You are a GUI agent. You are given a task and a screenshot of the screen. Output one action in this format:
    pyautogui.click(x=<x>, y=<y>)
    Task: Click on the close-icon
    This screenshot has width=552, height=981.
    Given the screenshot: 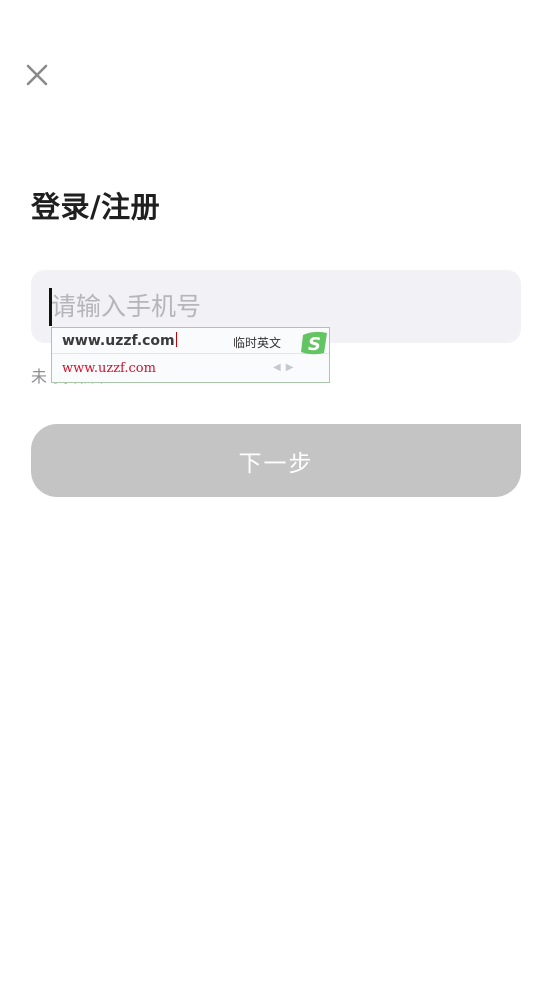 What is the action you would take?
    pyautogui.click(x=37, y=75)
    